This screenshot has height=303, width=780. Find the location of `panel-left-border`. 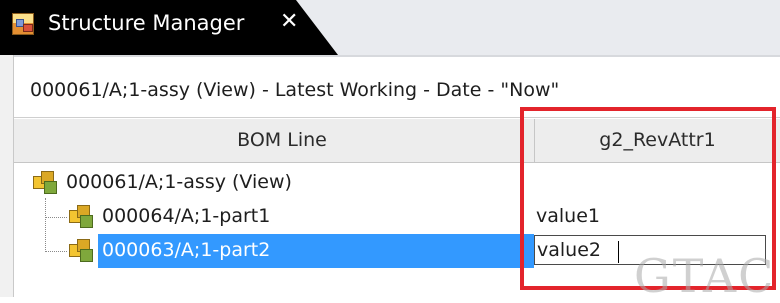

panel-left-border is located at coordinates (7, 176).